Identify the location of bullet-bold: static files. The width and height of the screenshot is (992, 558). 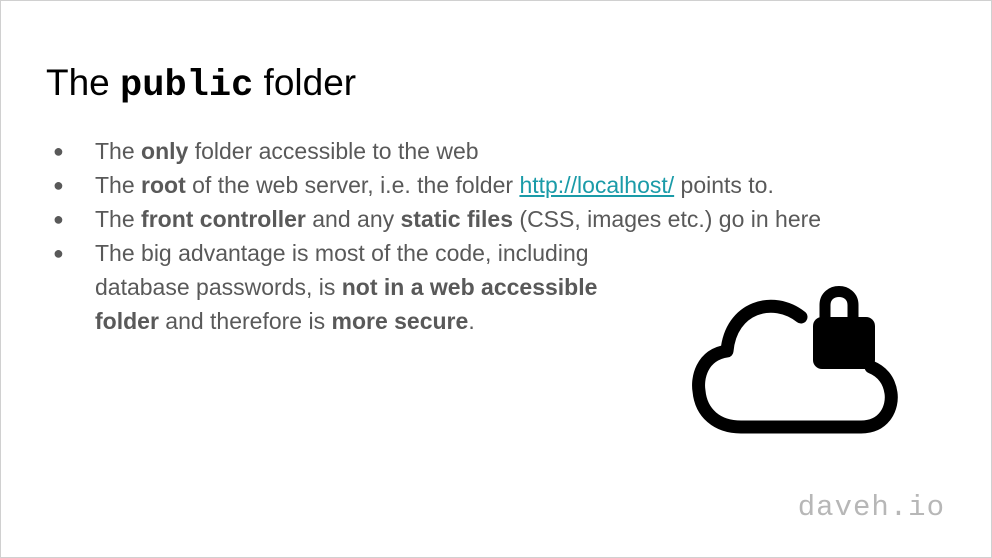
(457, 219).